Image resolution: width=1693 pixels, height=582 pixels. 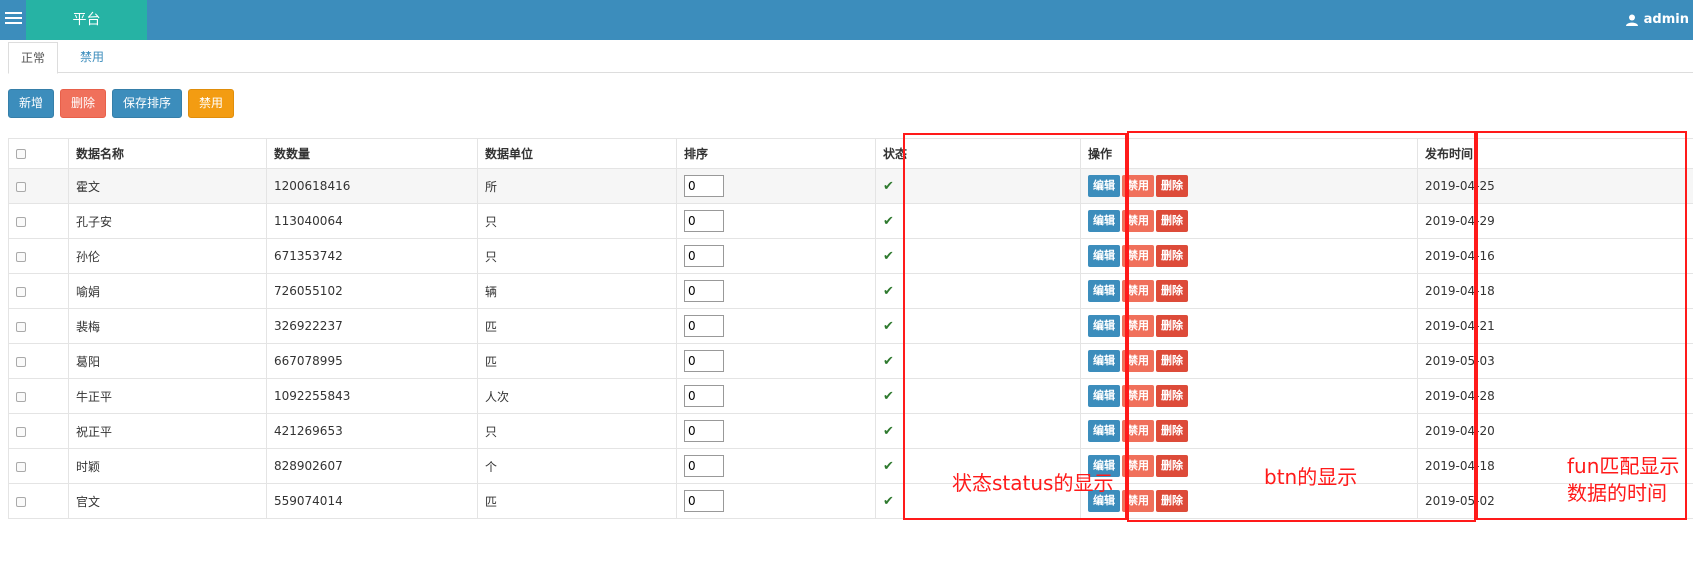 I want to click on user-menu: admin, so click(x=1657, y=20).